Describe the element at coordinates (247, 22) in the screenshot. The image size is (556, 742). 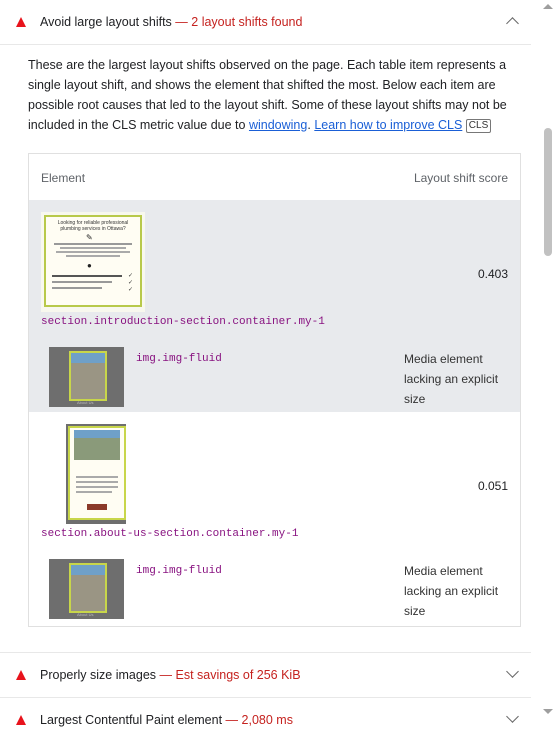
I see `audit-summary: 2 layout shifts found` at that location.